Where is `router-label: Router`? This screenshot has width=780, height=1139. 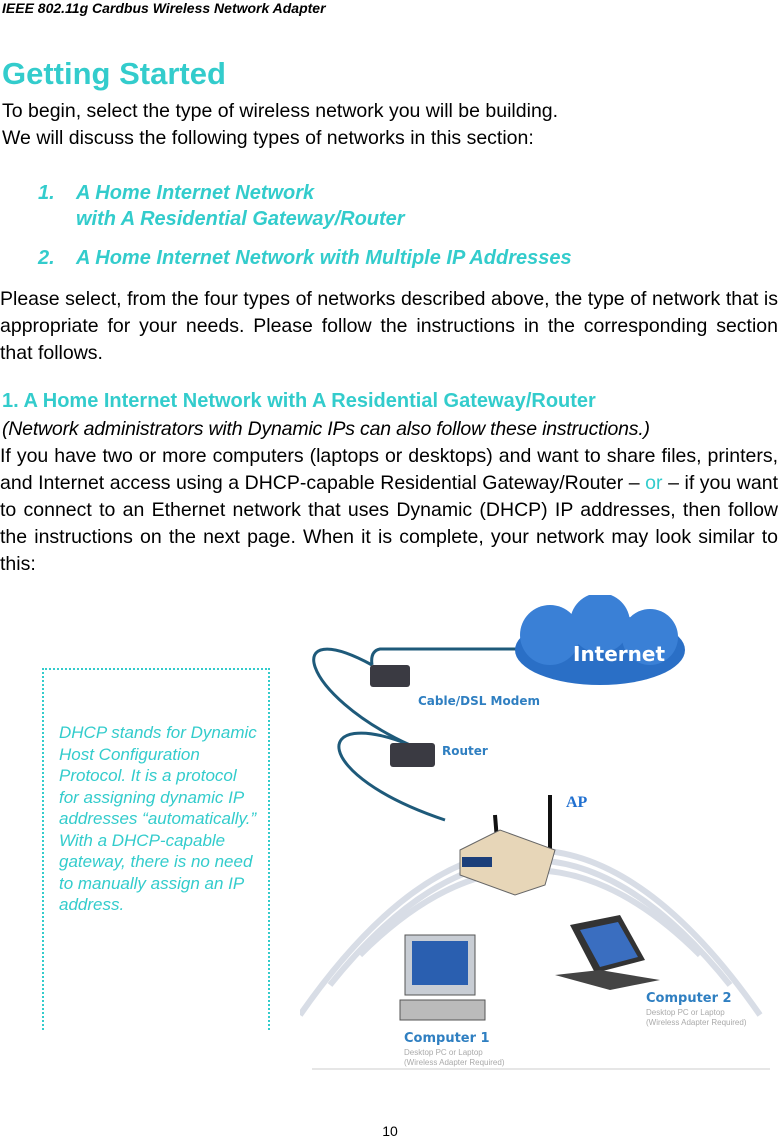 router-label: Router is located at coordinates (465, 751).